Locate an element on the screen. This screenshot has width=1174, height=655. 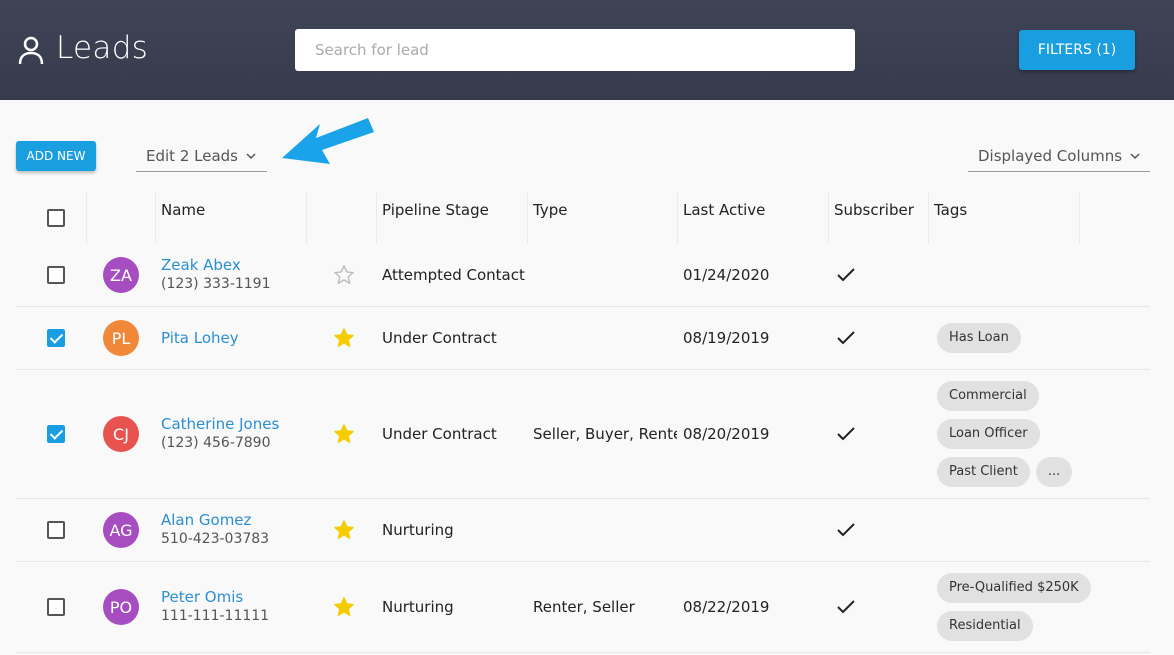
lead-type: Seller, Buyer, Renter is located at coordinates (605, 434).